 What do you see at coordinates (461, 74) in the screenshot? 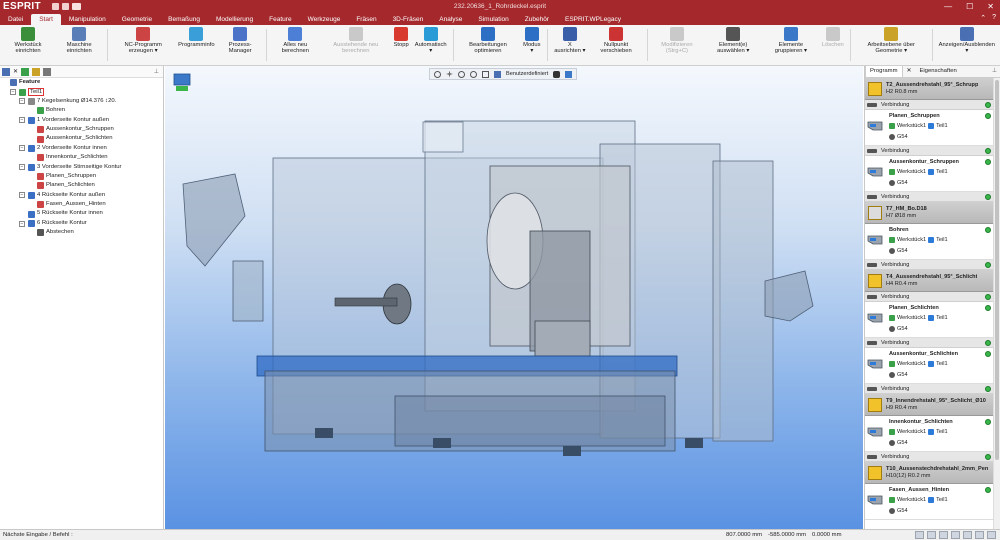
I see `zoom-icon` at bounding box center [461, 74].